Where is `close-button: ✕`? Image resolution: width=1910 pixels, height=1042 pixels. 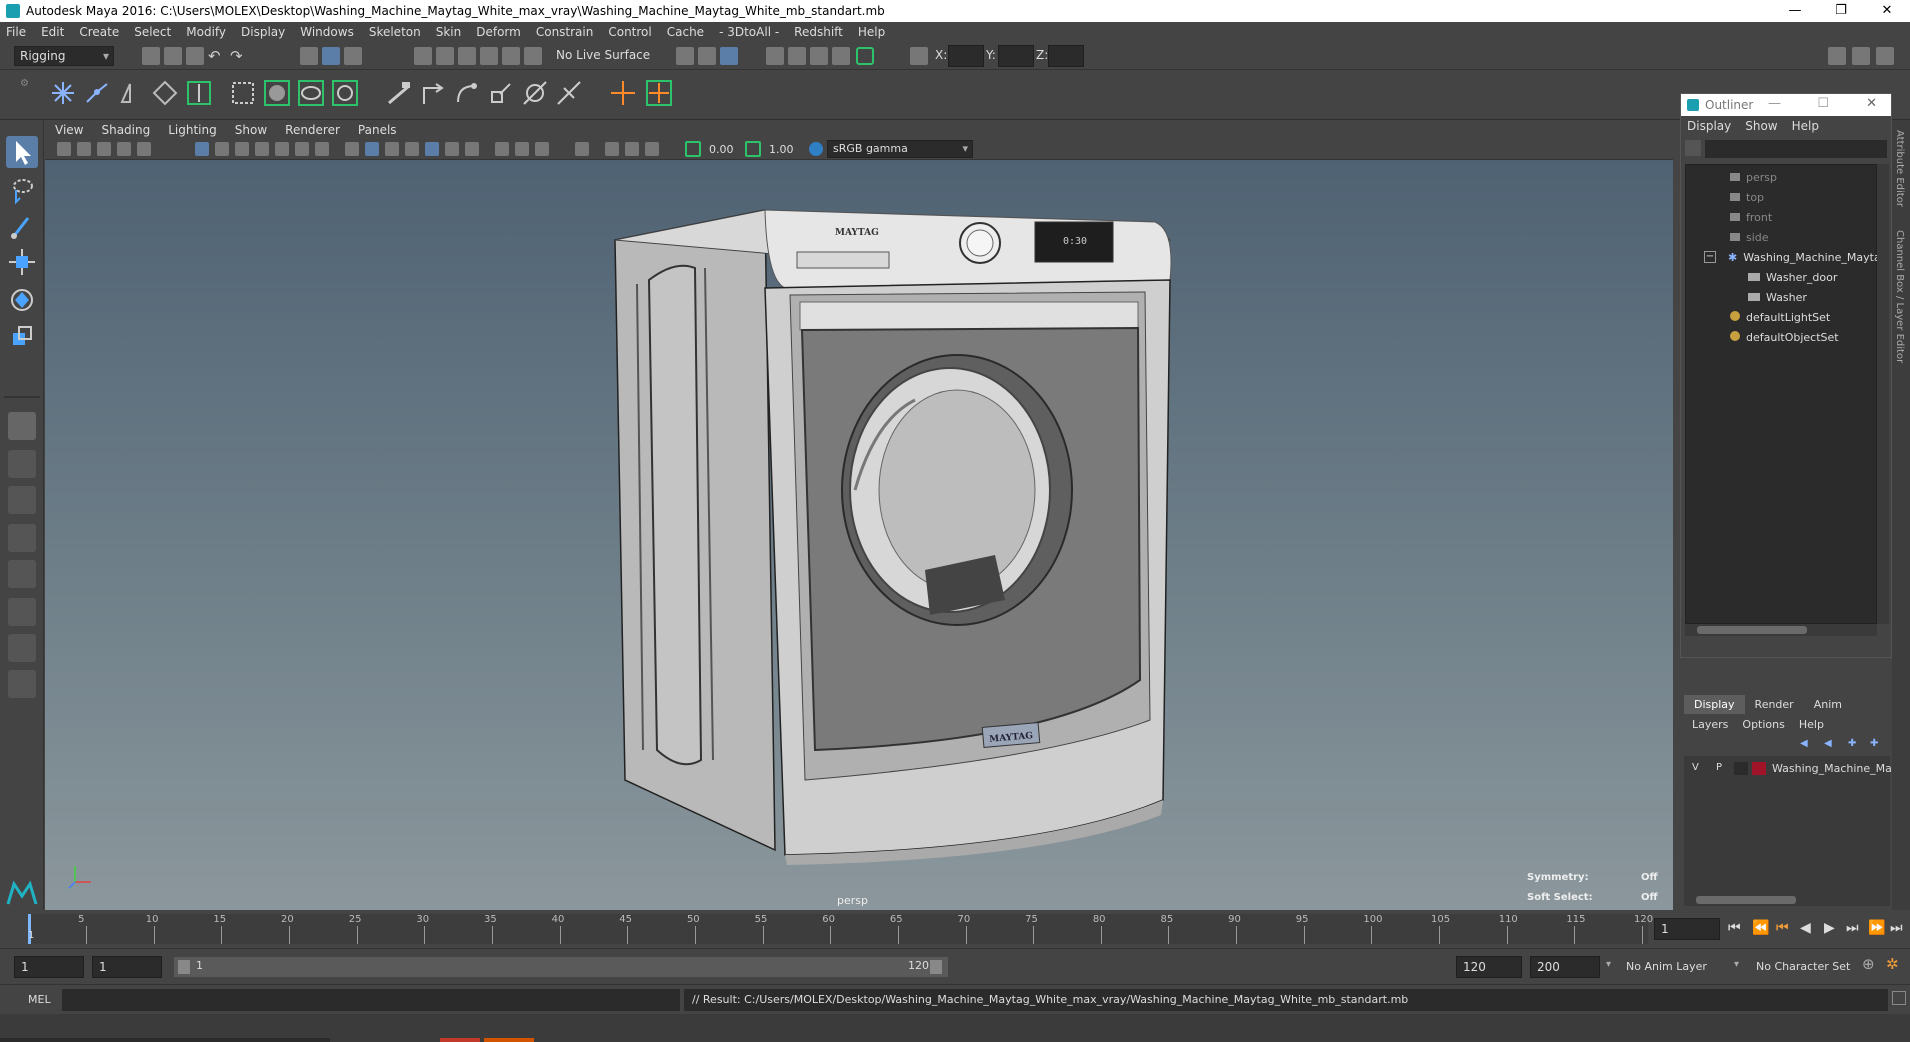 close-button: ✕ is located at coordinates (1887, 11).